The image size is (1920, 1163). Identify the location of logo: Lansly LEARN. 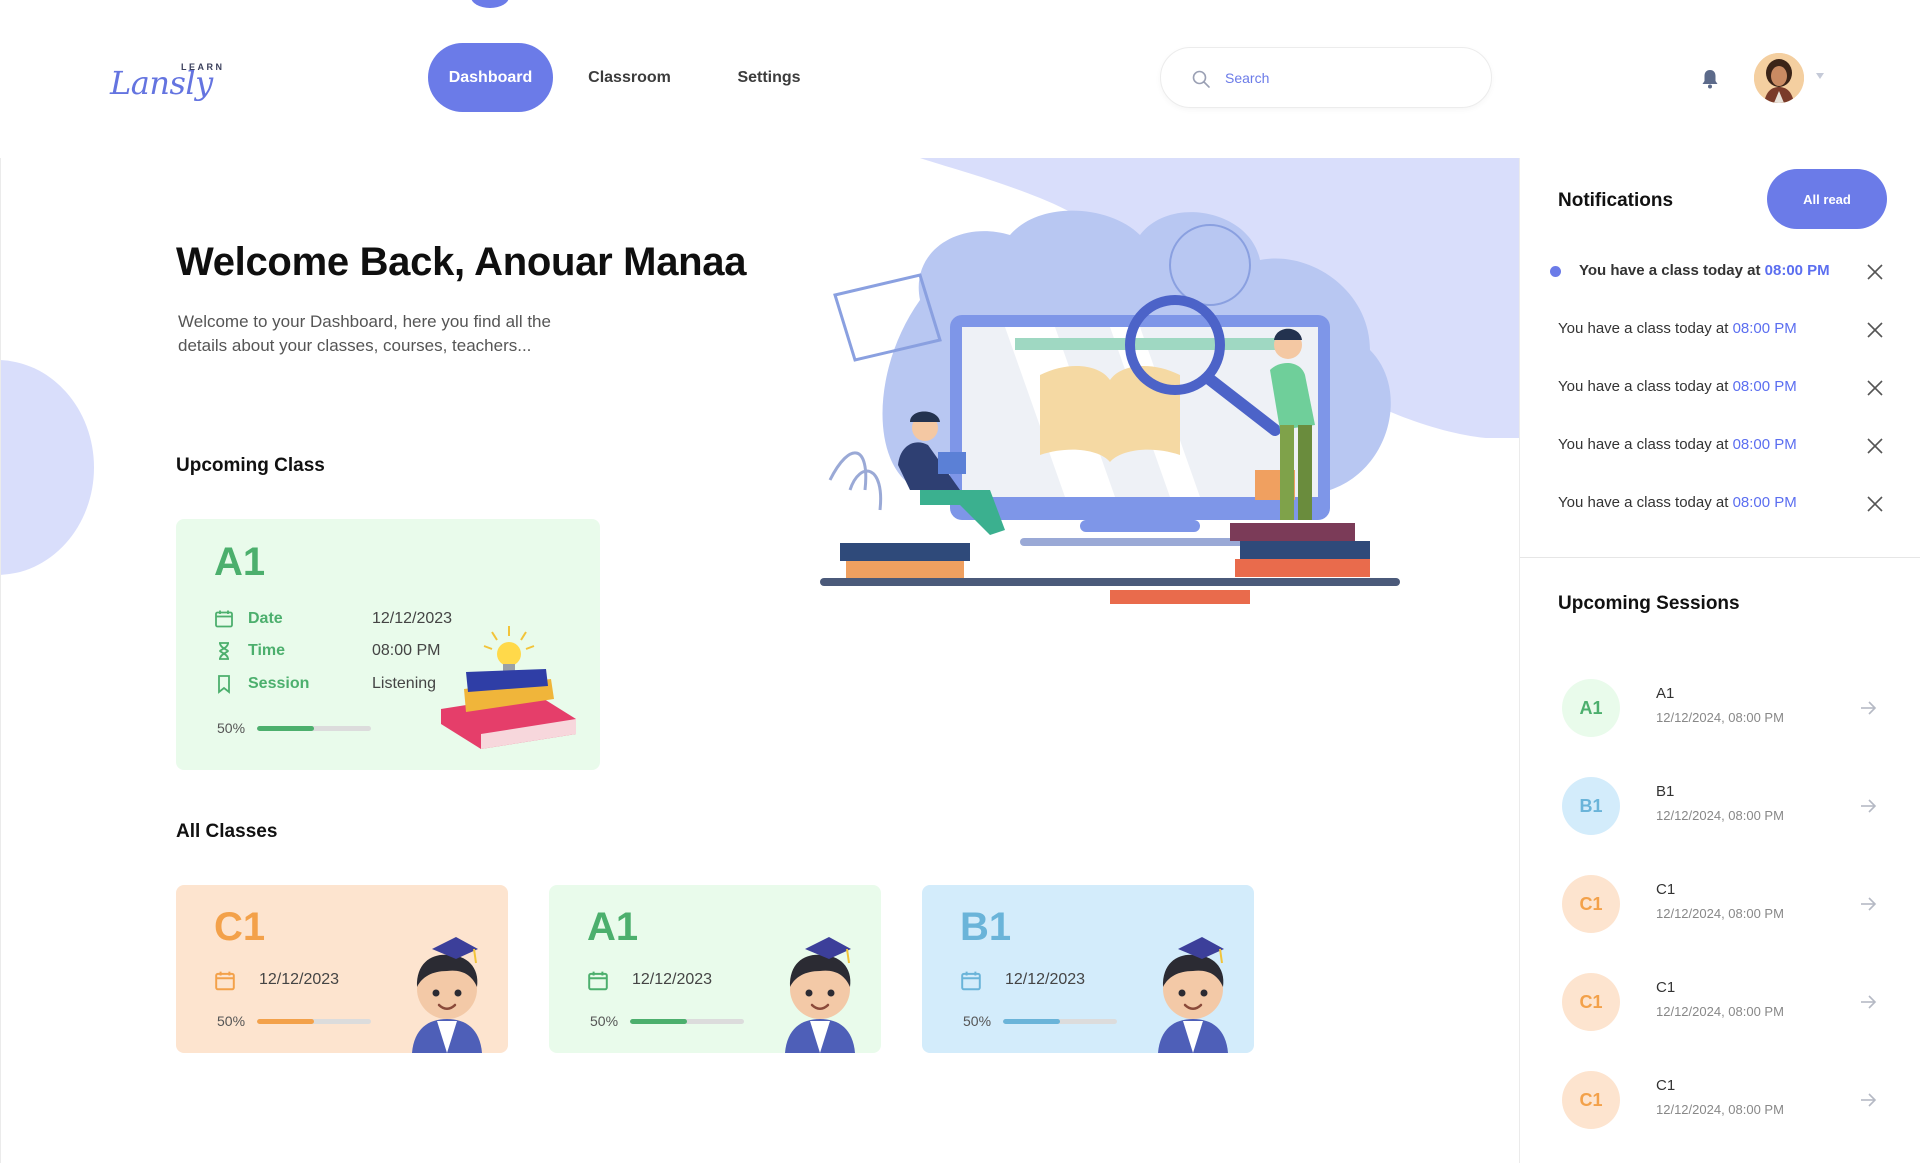
(168, 81).